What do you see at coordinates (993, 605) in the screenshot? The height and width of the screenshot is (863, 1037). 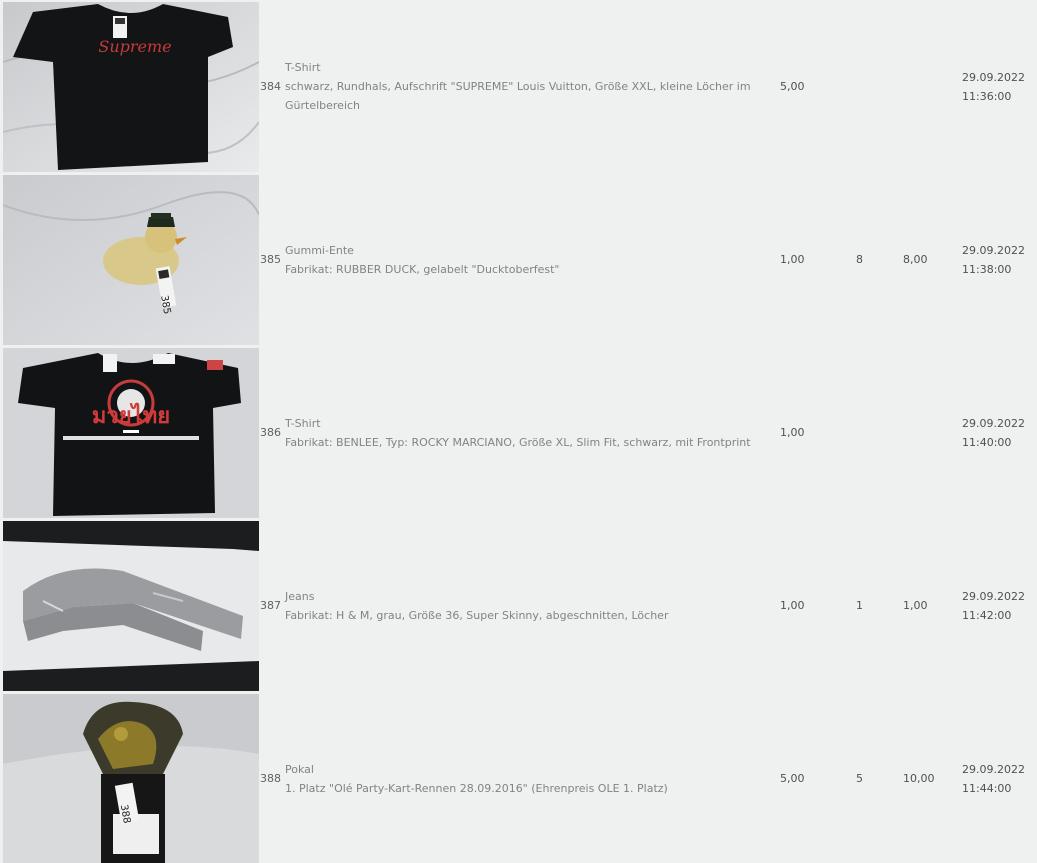 I see `end-datetime: 29.09.2022 11:42:00` at bounding box center [993, 605].